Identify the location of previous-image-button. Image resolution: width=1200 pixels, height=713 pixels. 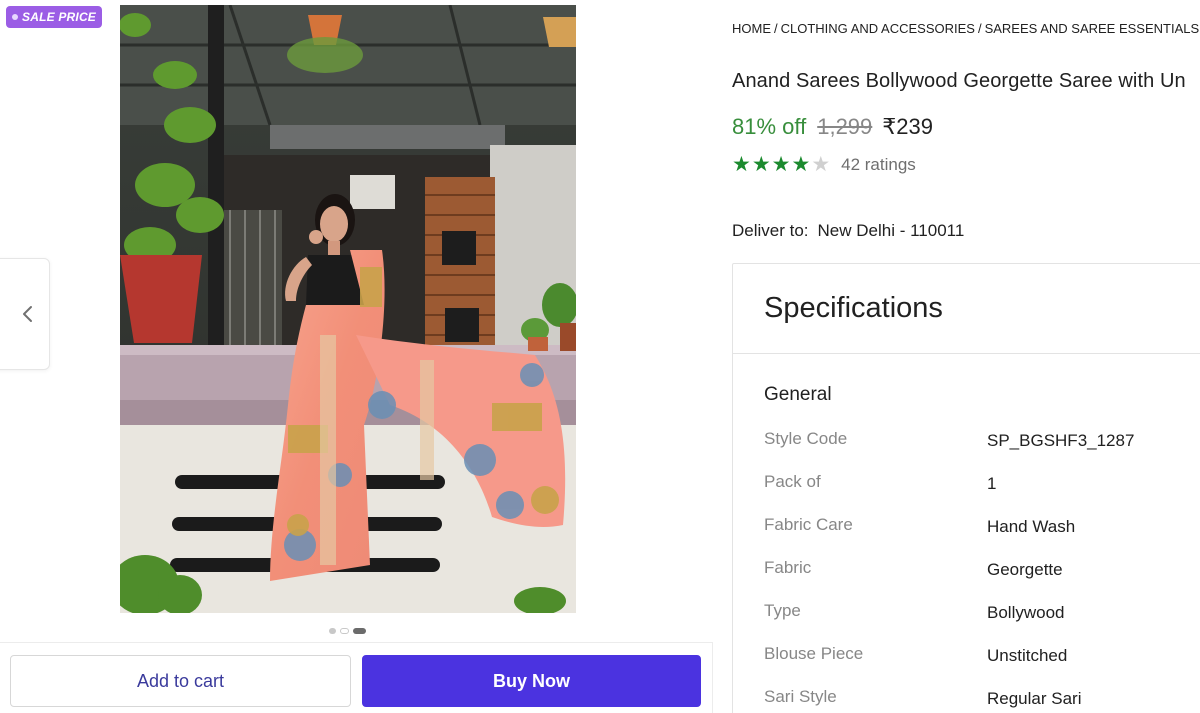
(25, 314).